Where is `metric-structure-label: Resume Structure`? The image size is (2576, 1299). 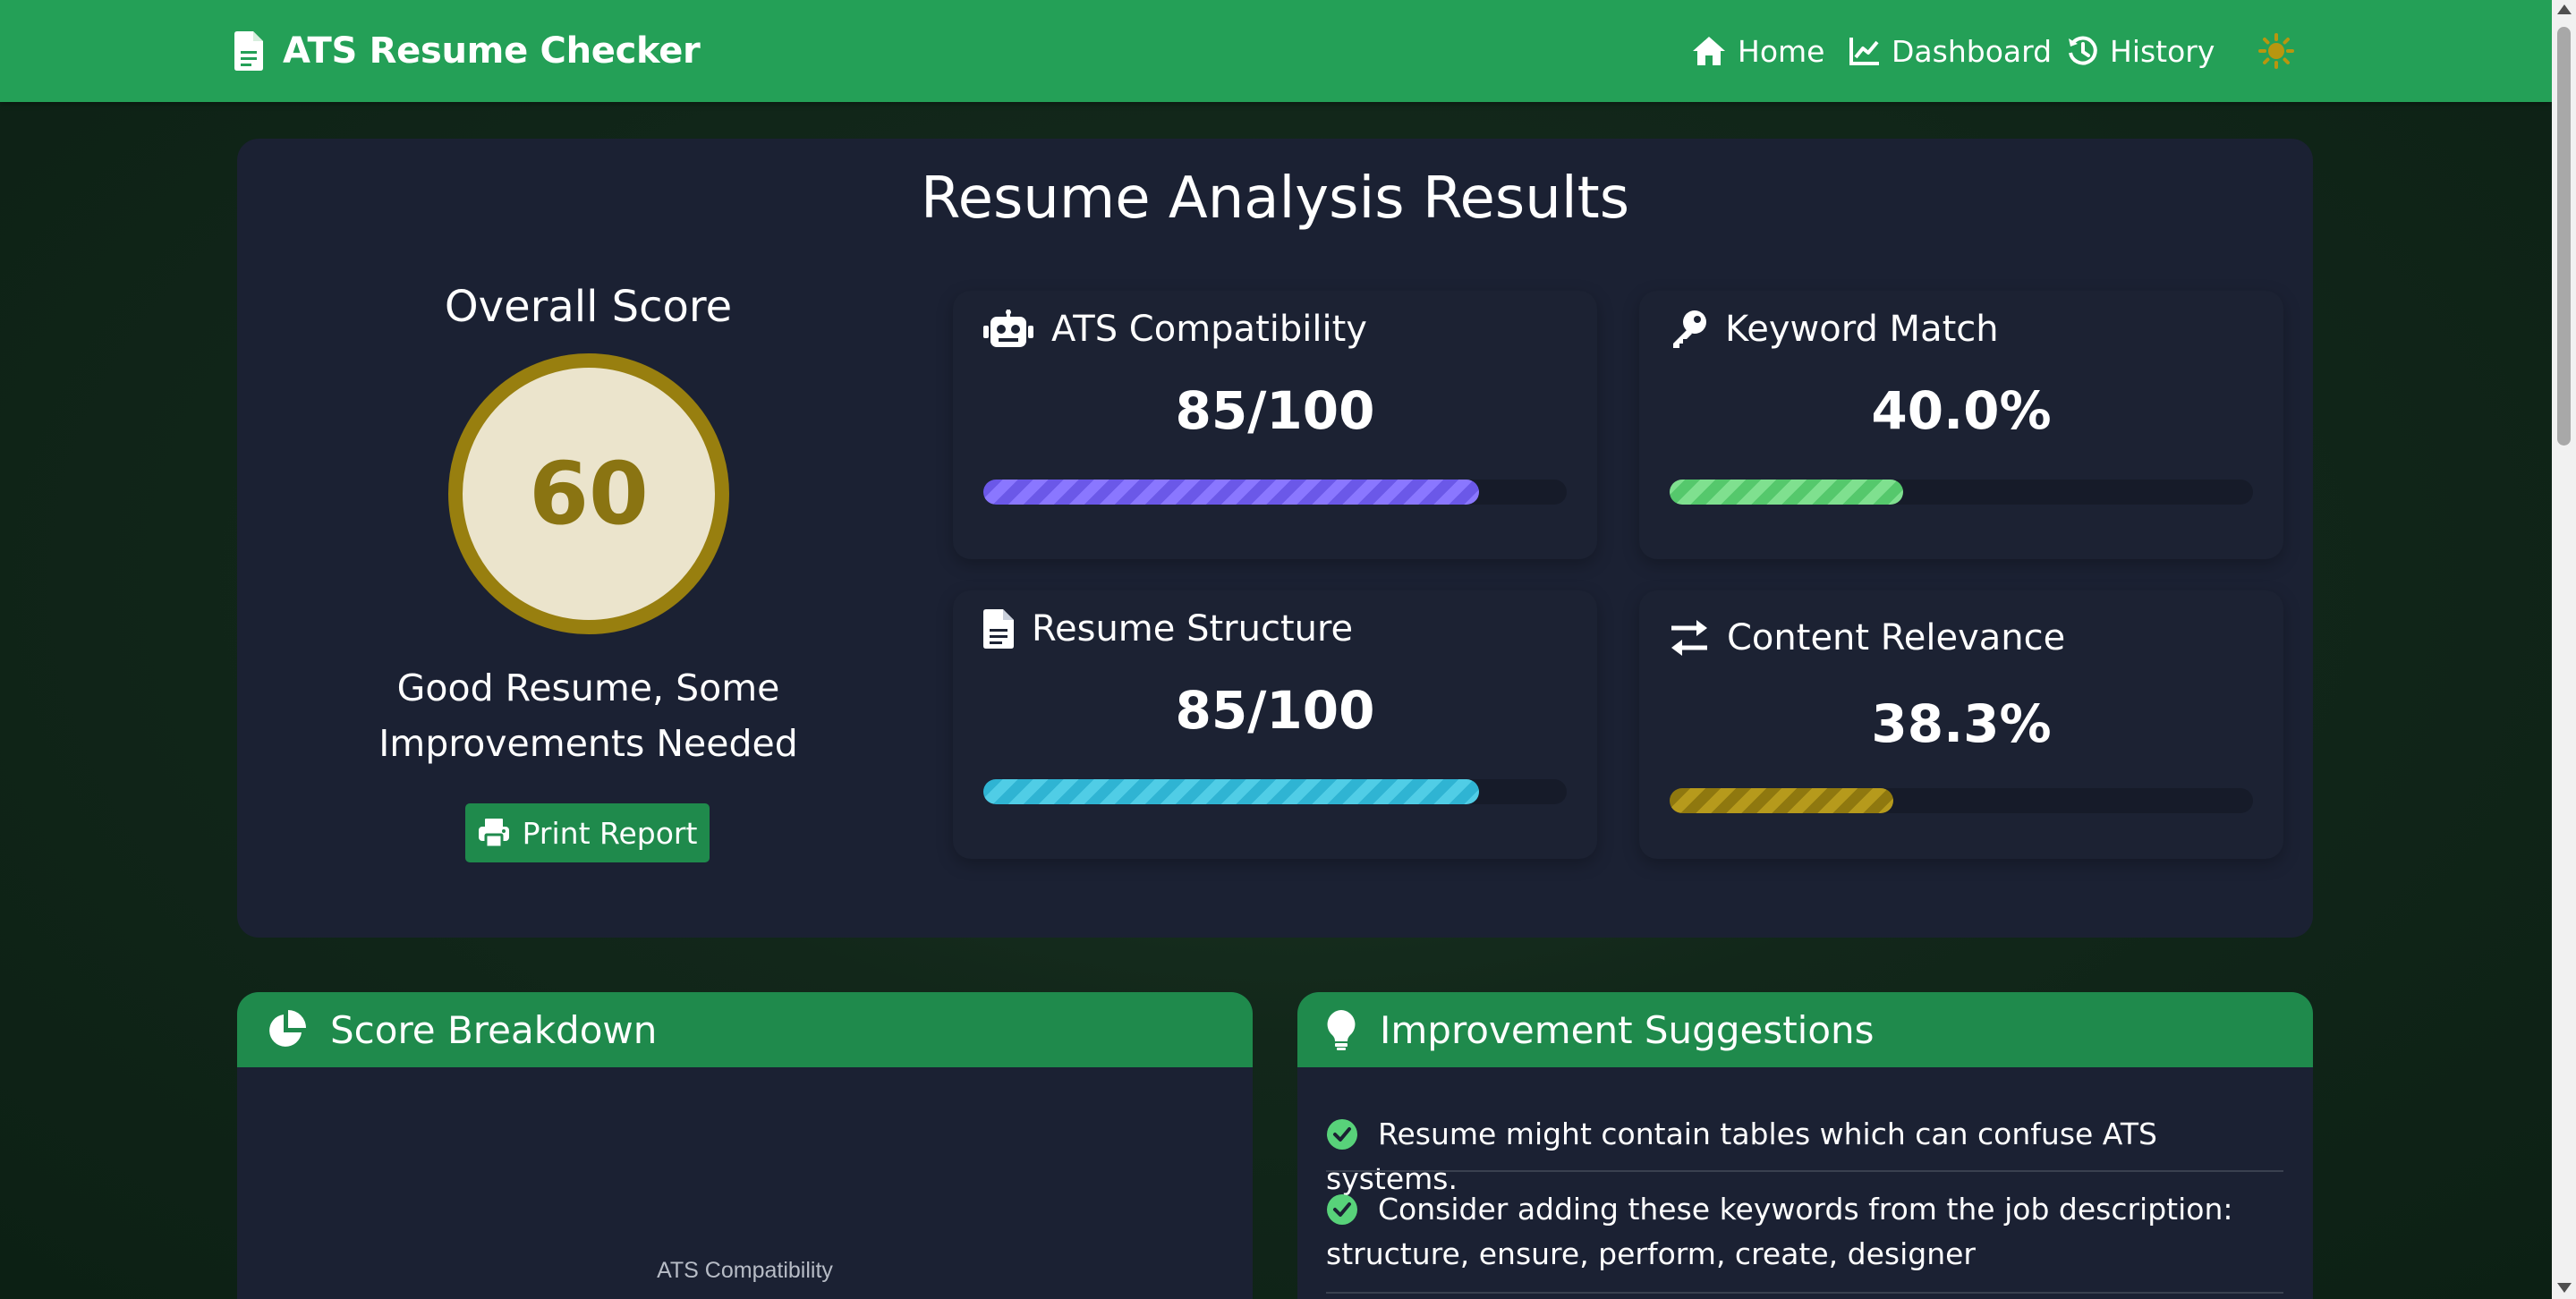
metric-structure-label: Resume Structure is located at coordinates (1193, 629).